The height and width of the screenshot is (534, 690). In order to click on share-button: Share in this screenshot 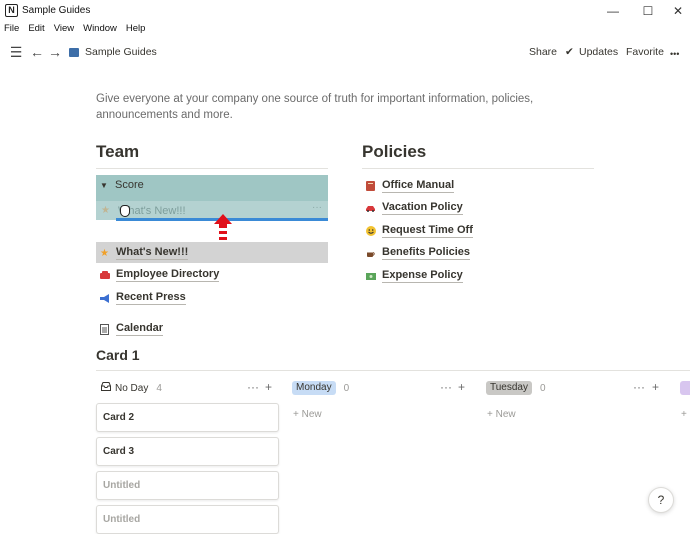, I will do `click(543, 52)`.